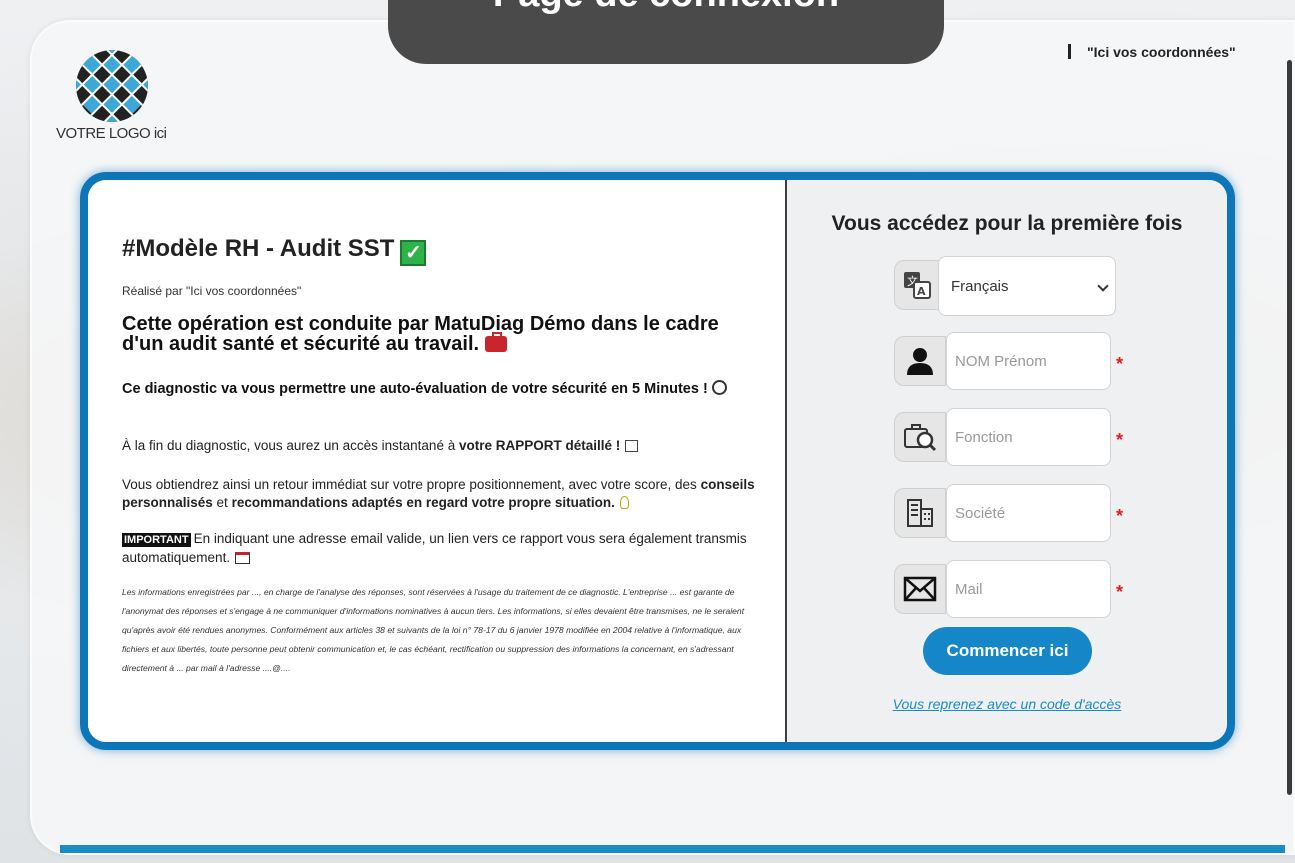 Image resolution: width=1295 pixels, height=863 pixels. I want to click on language-field: 文A Français, so click(1009, 286).